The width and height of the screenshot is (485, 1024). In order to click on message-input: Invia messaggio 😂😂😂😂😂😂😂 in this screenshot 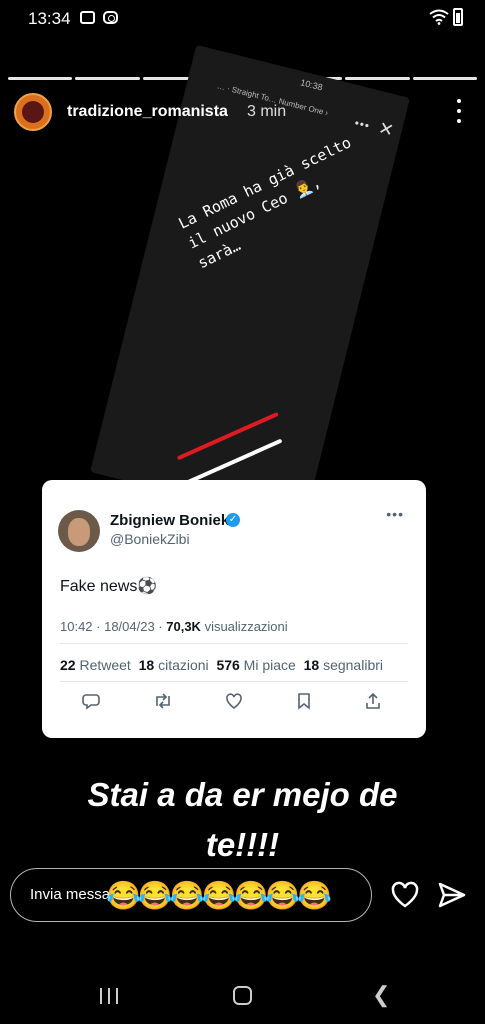, I will do `click(191, 895)`.